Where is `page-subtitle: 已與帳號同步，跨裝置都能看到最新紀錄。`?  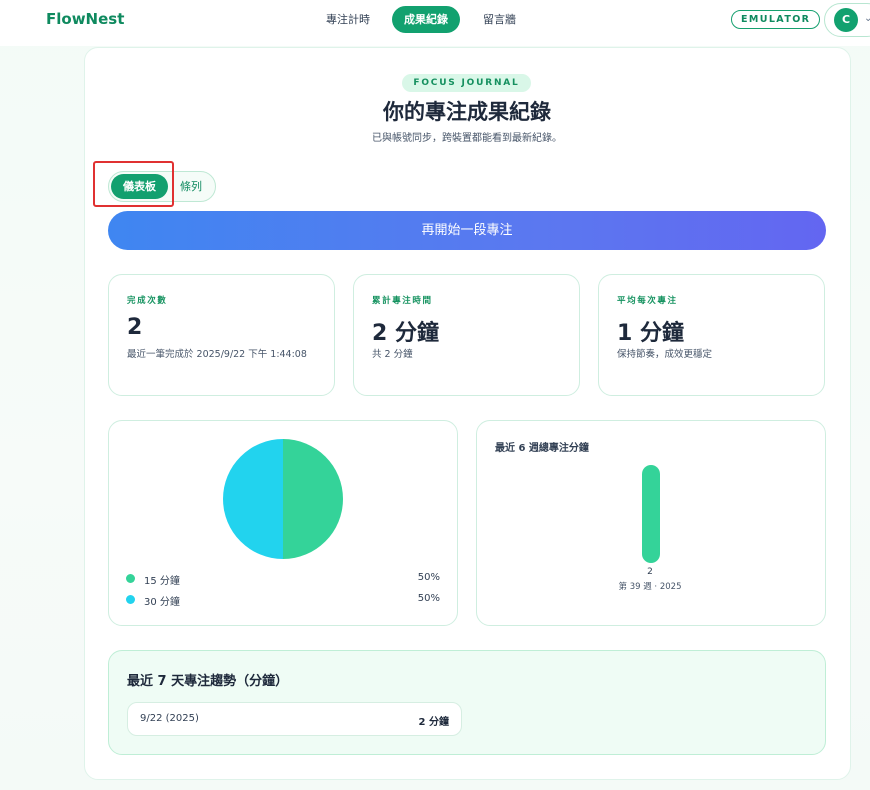 page-subtitle: 已與帳號同步，跨裝置都能看到最新紀錄。 is located at coordinates (467, 138).